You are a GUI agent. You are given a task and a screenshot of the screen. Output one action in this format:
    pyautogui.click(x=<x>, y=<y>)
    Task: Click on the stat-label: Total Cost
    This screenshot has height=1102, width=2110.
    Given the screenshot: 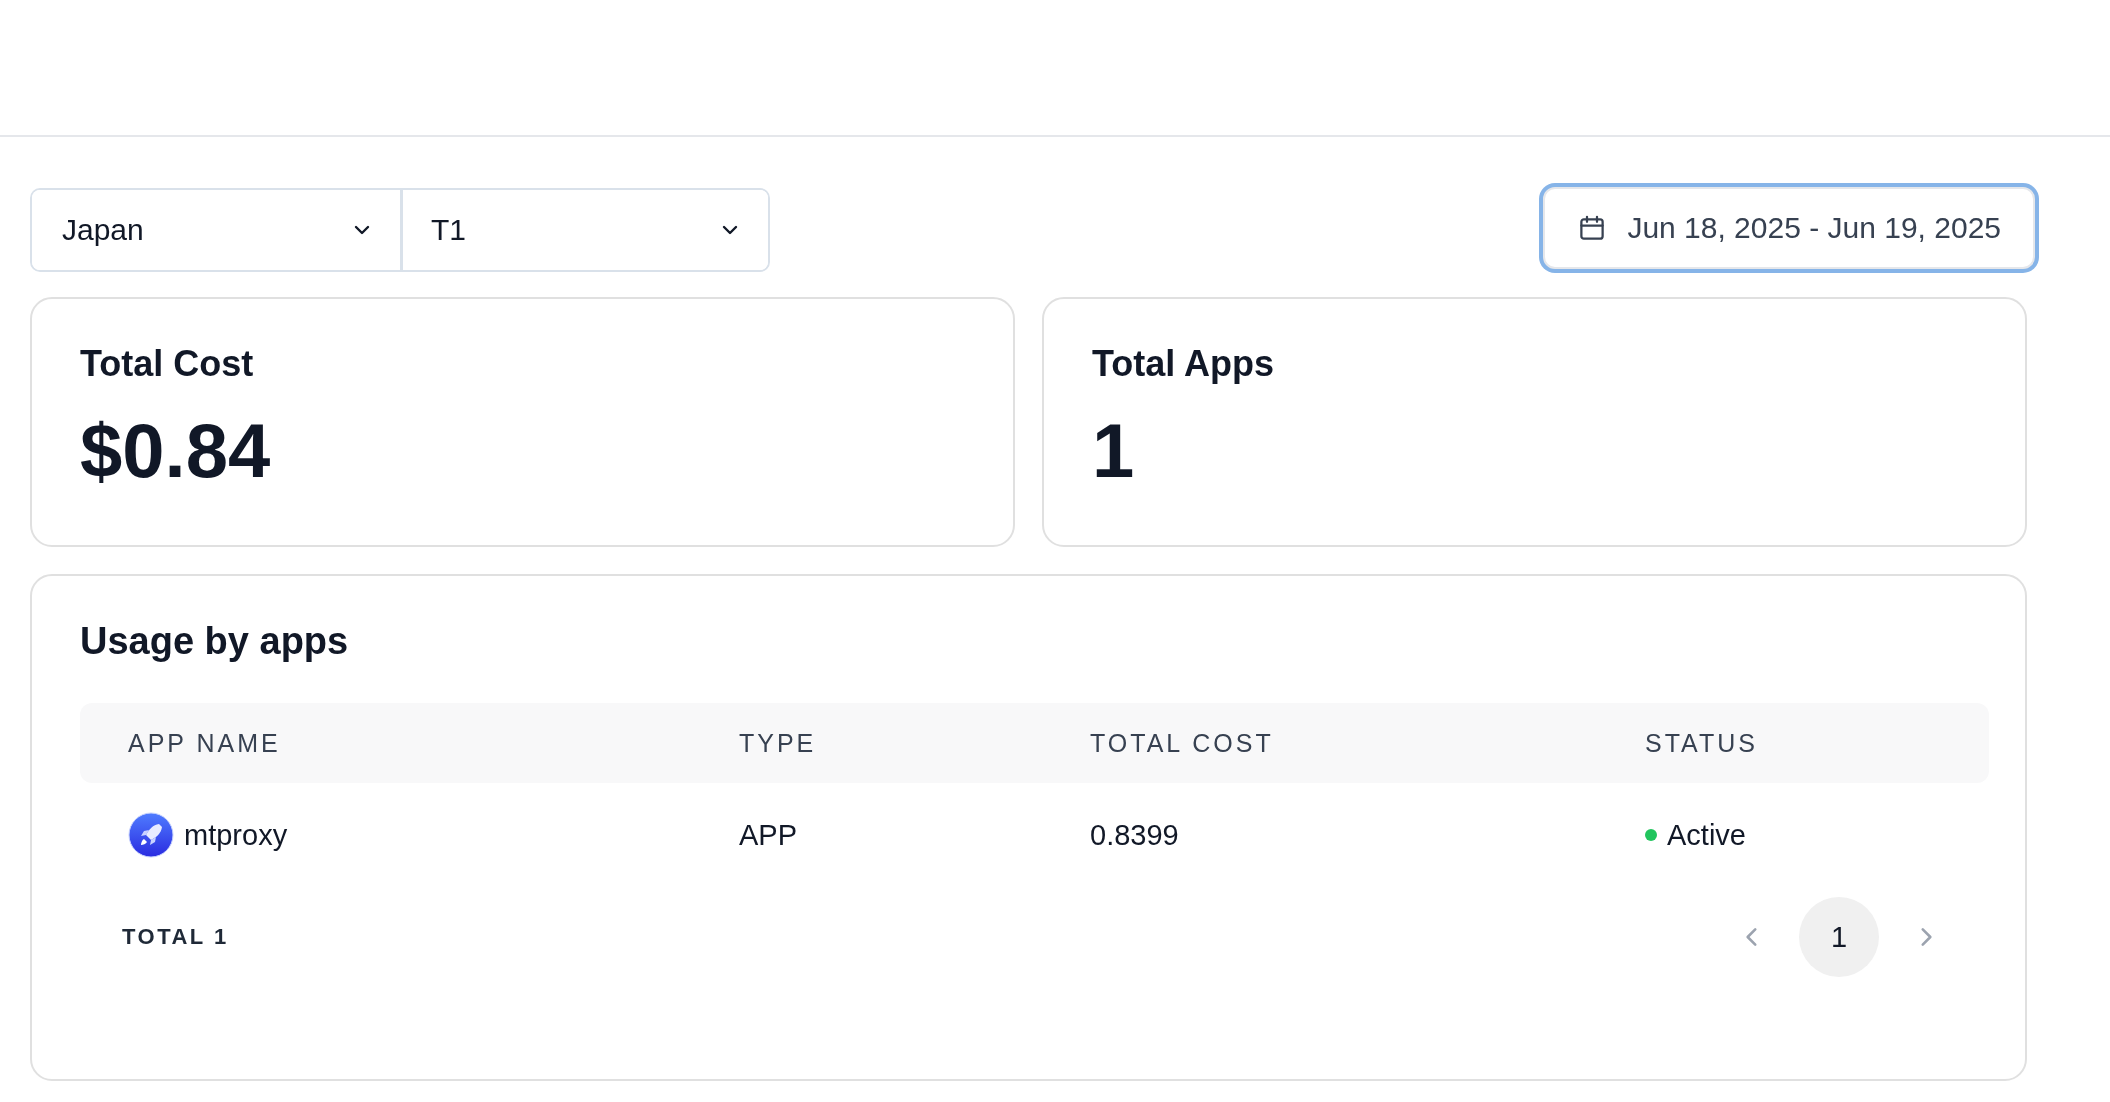 What is the action you would take?
    pyautogui.click(x=167, y=364)
    